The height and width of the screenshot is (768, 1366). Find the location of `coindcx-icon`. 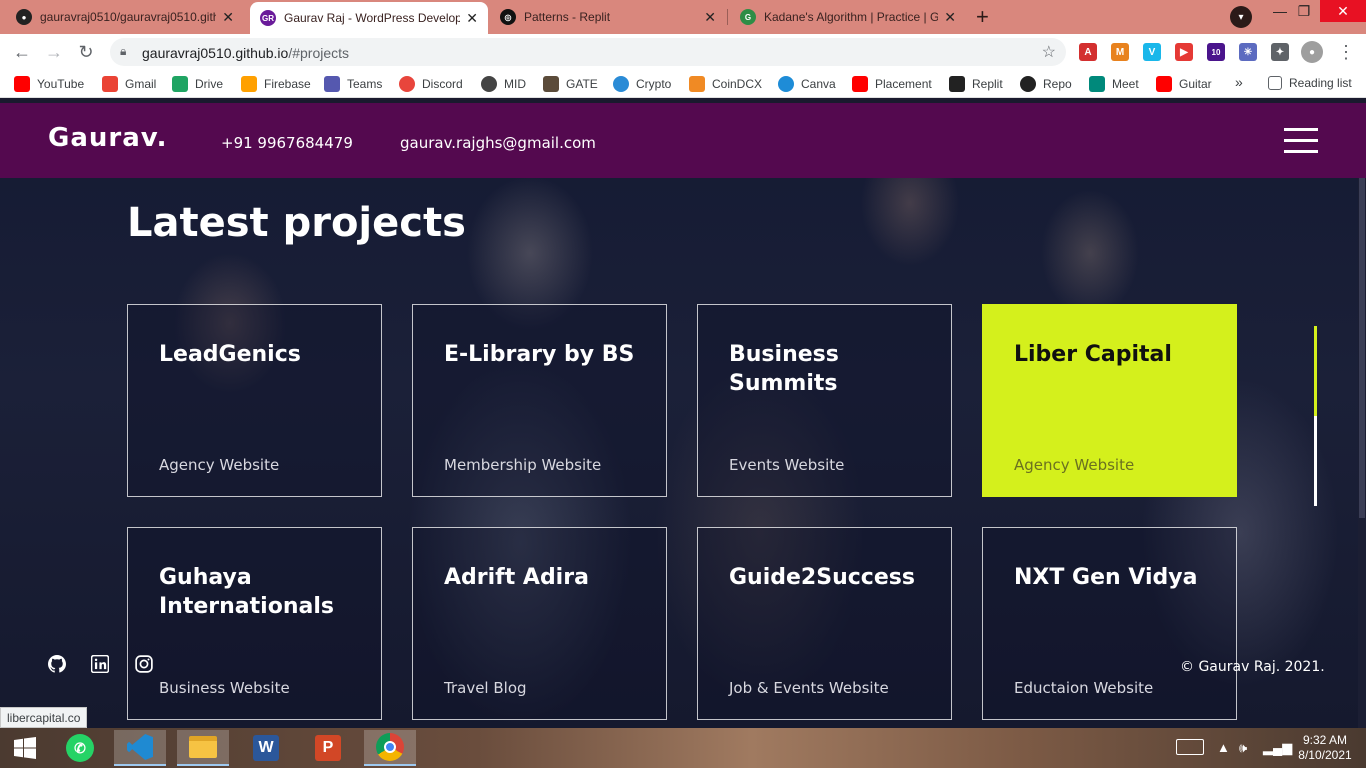

coindcx-icon is located at coordinates (697, 84).